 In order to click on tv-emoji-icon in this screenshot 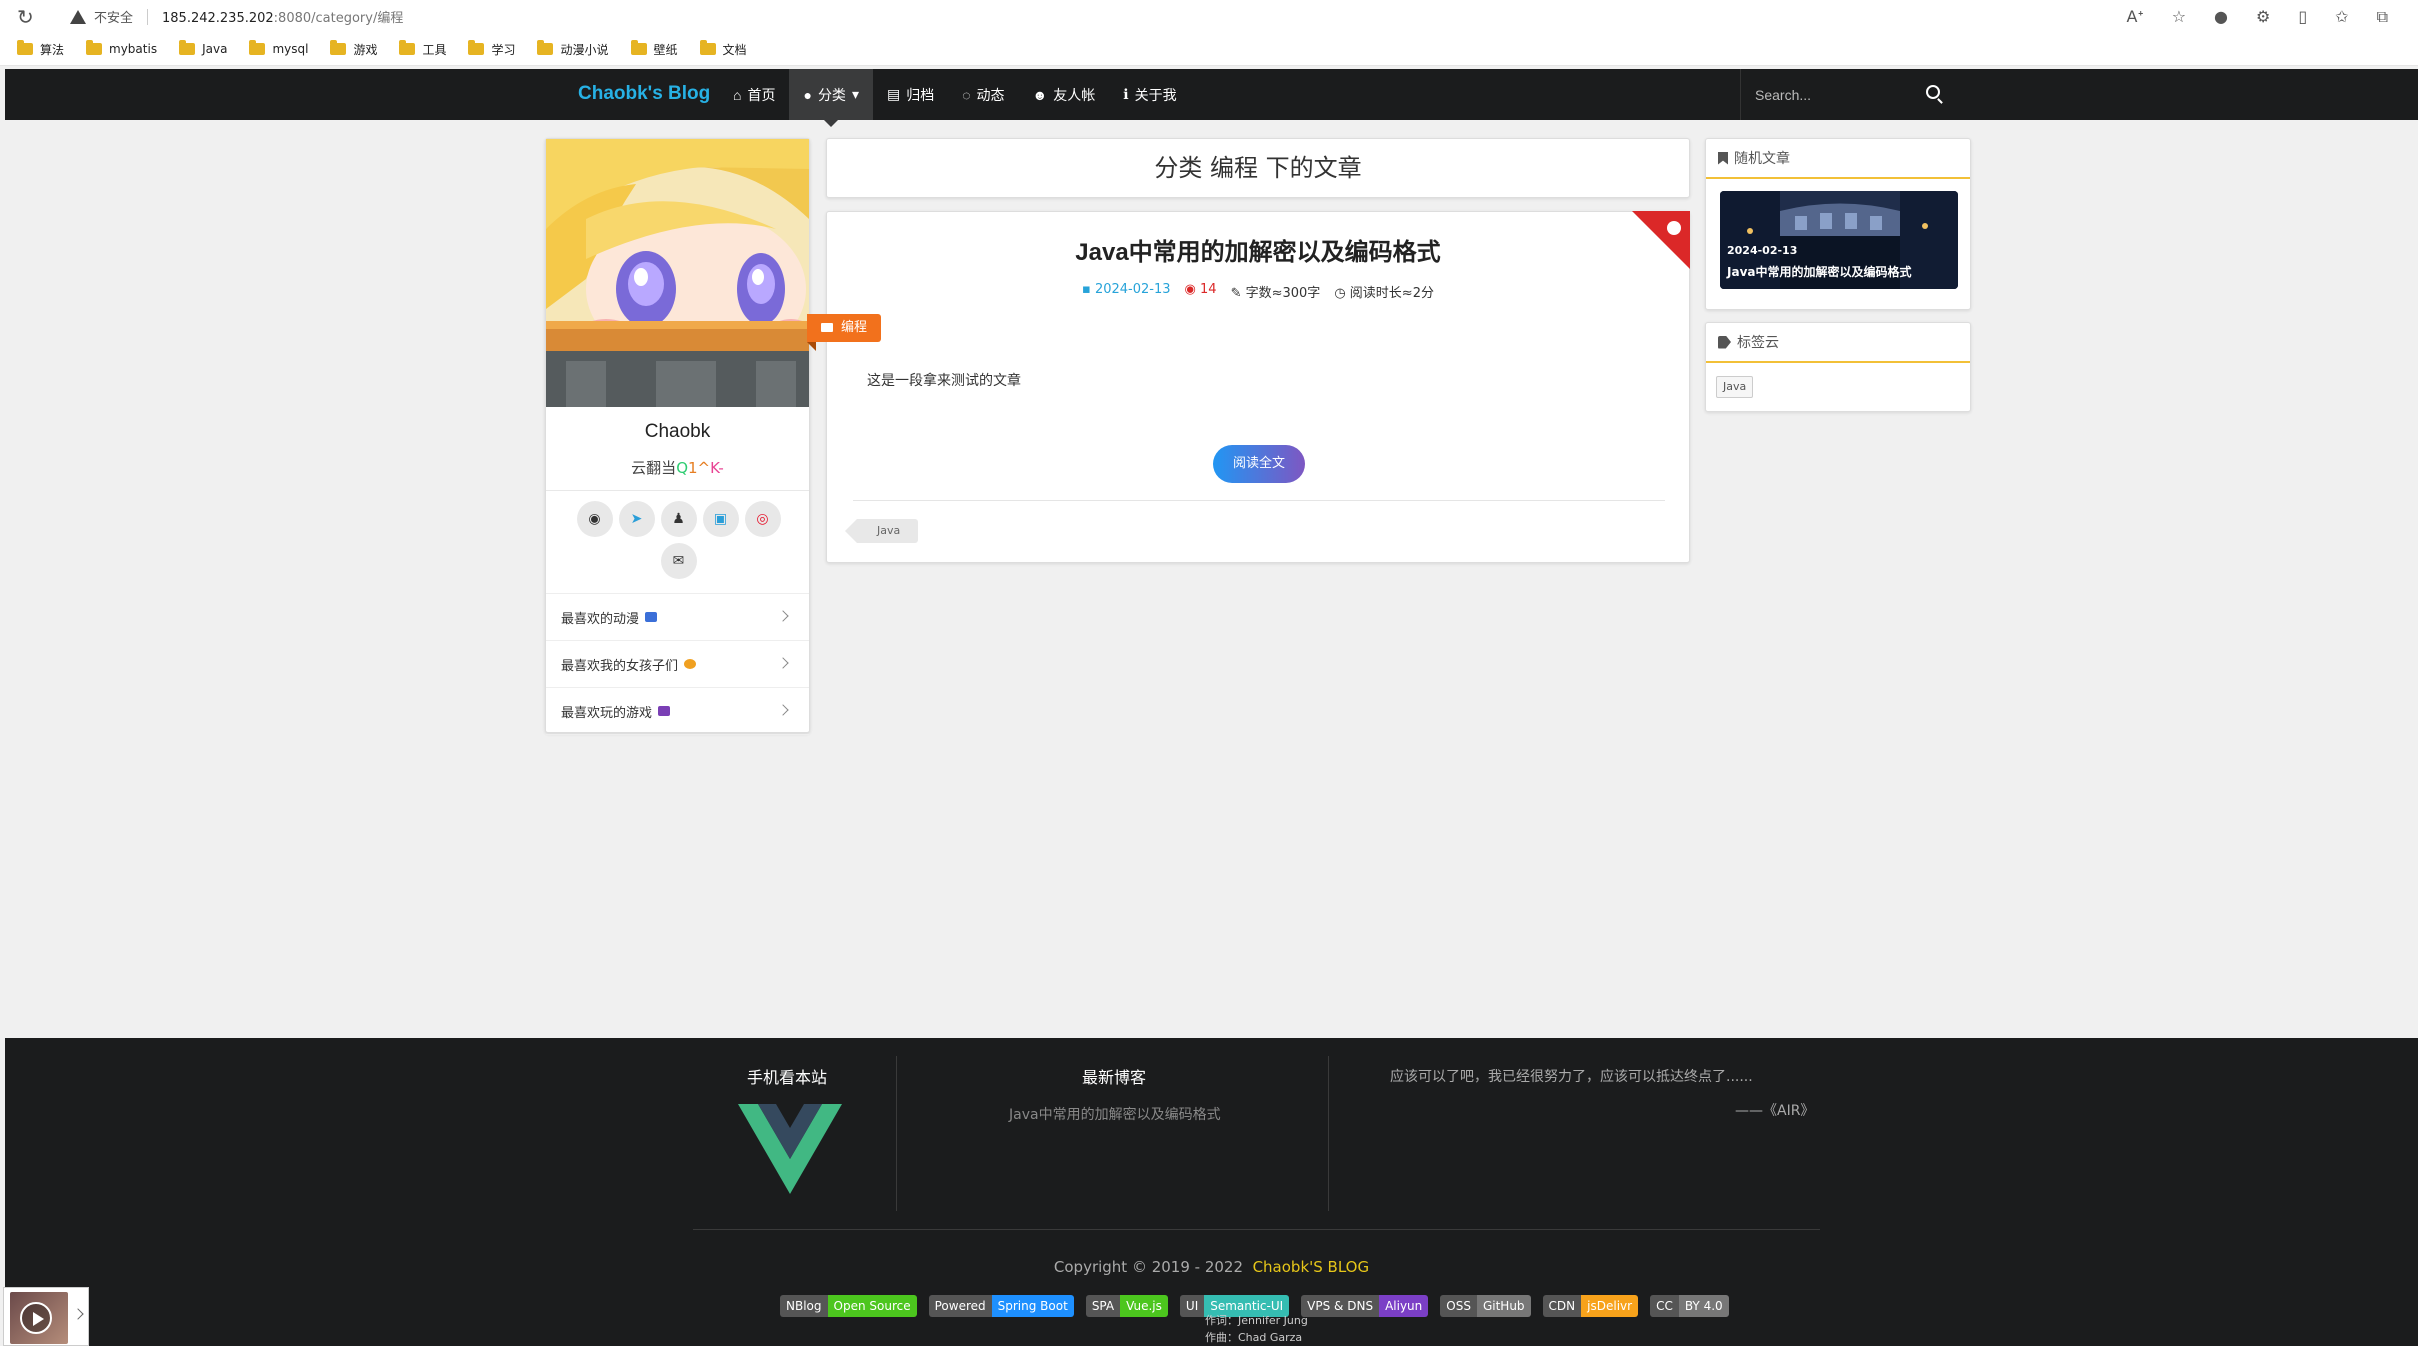, I will do `click(651, 617)`.